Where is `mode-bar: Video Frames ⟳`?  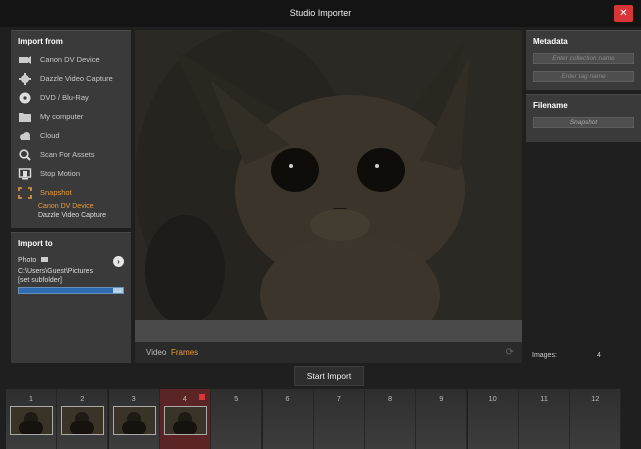
mode-bar: Video Frames ⟳ is located at coordinates (328, 352).